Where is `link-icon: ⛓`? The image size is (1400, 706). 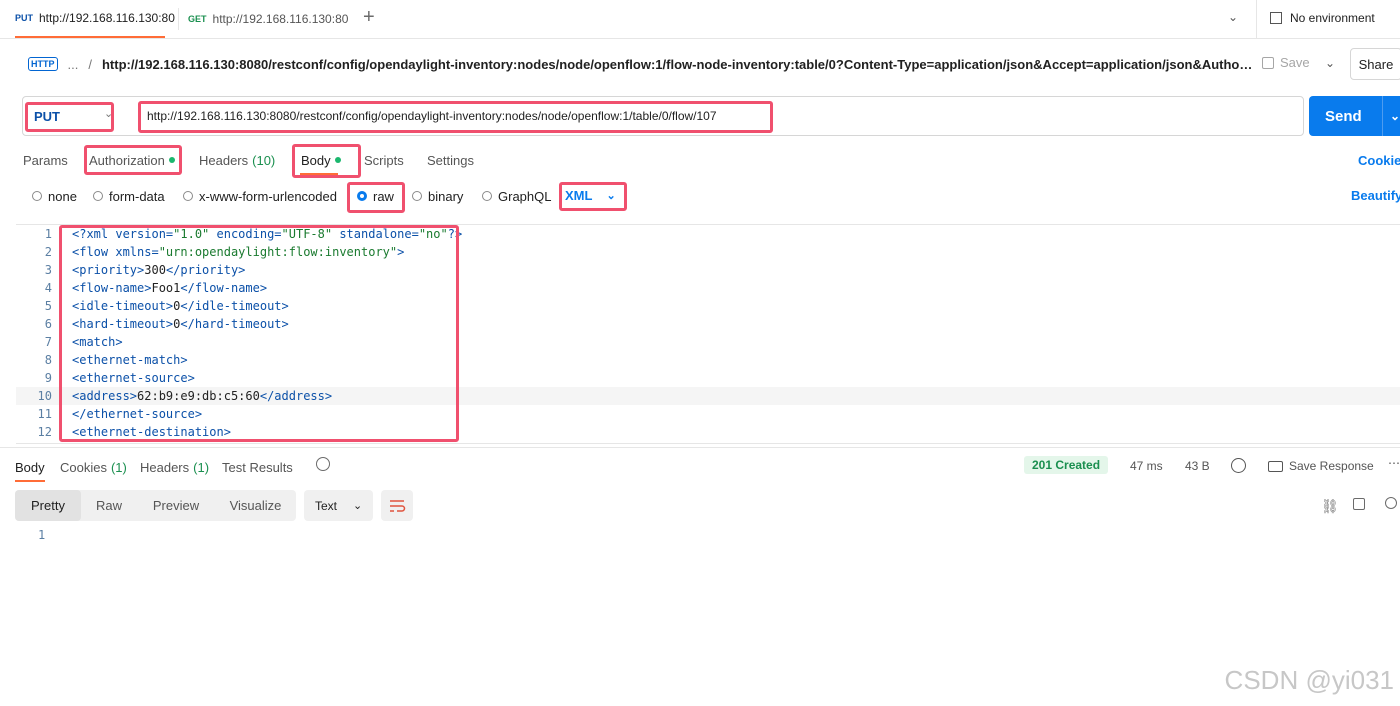 link-icon: ⛓ is located at coordinates (1330, 506).